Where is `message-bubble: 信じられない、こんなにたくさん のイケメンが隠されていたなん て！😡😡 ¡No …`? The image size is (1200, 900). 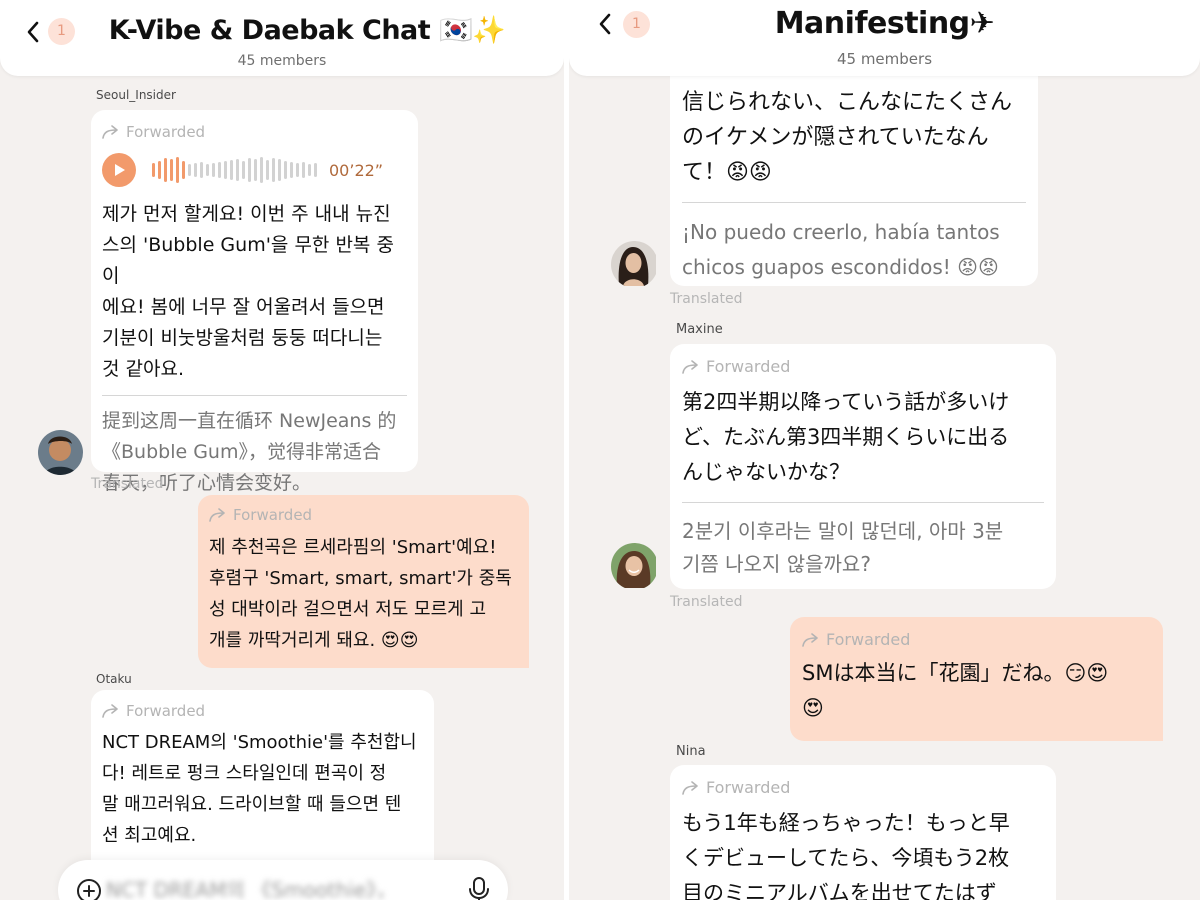
message-bubble: 信じられない、こんなにたくさん のイケメンが隠されていたなん て！😡😡 ¡No … is located at coordinates (854, 163).